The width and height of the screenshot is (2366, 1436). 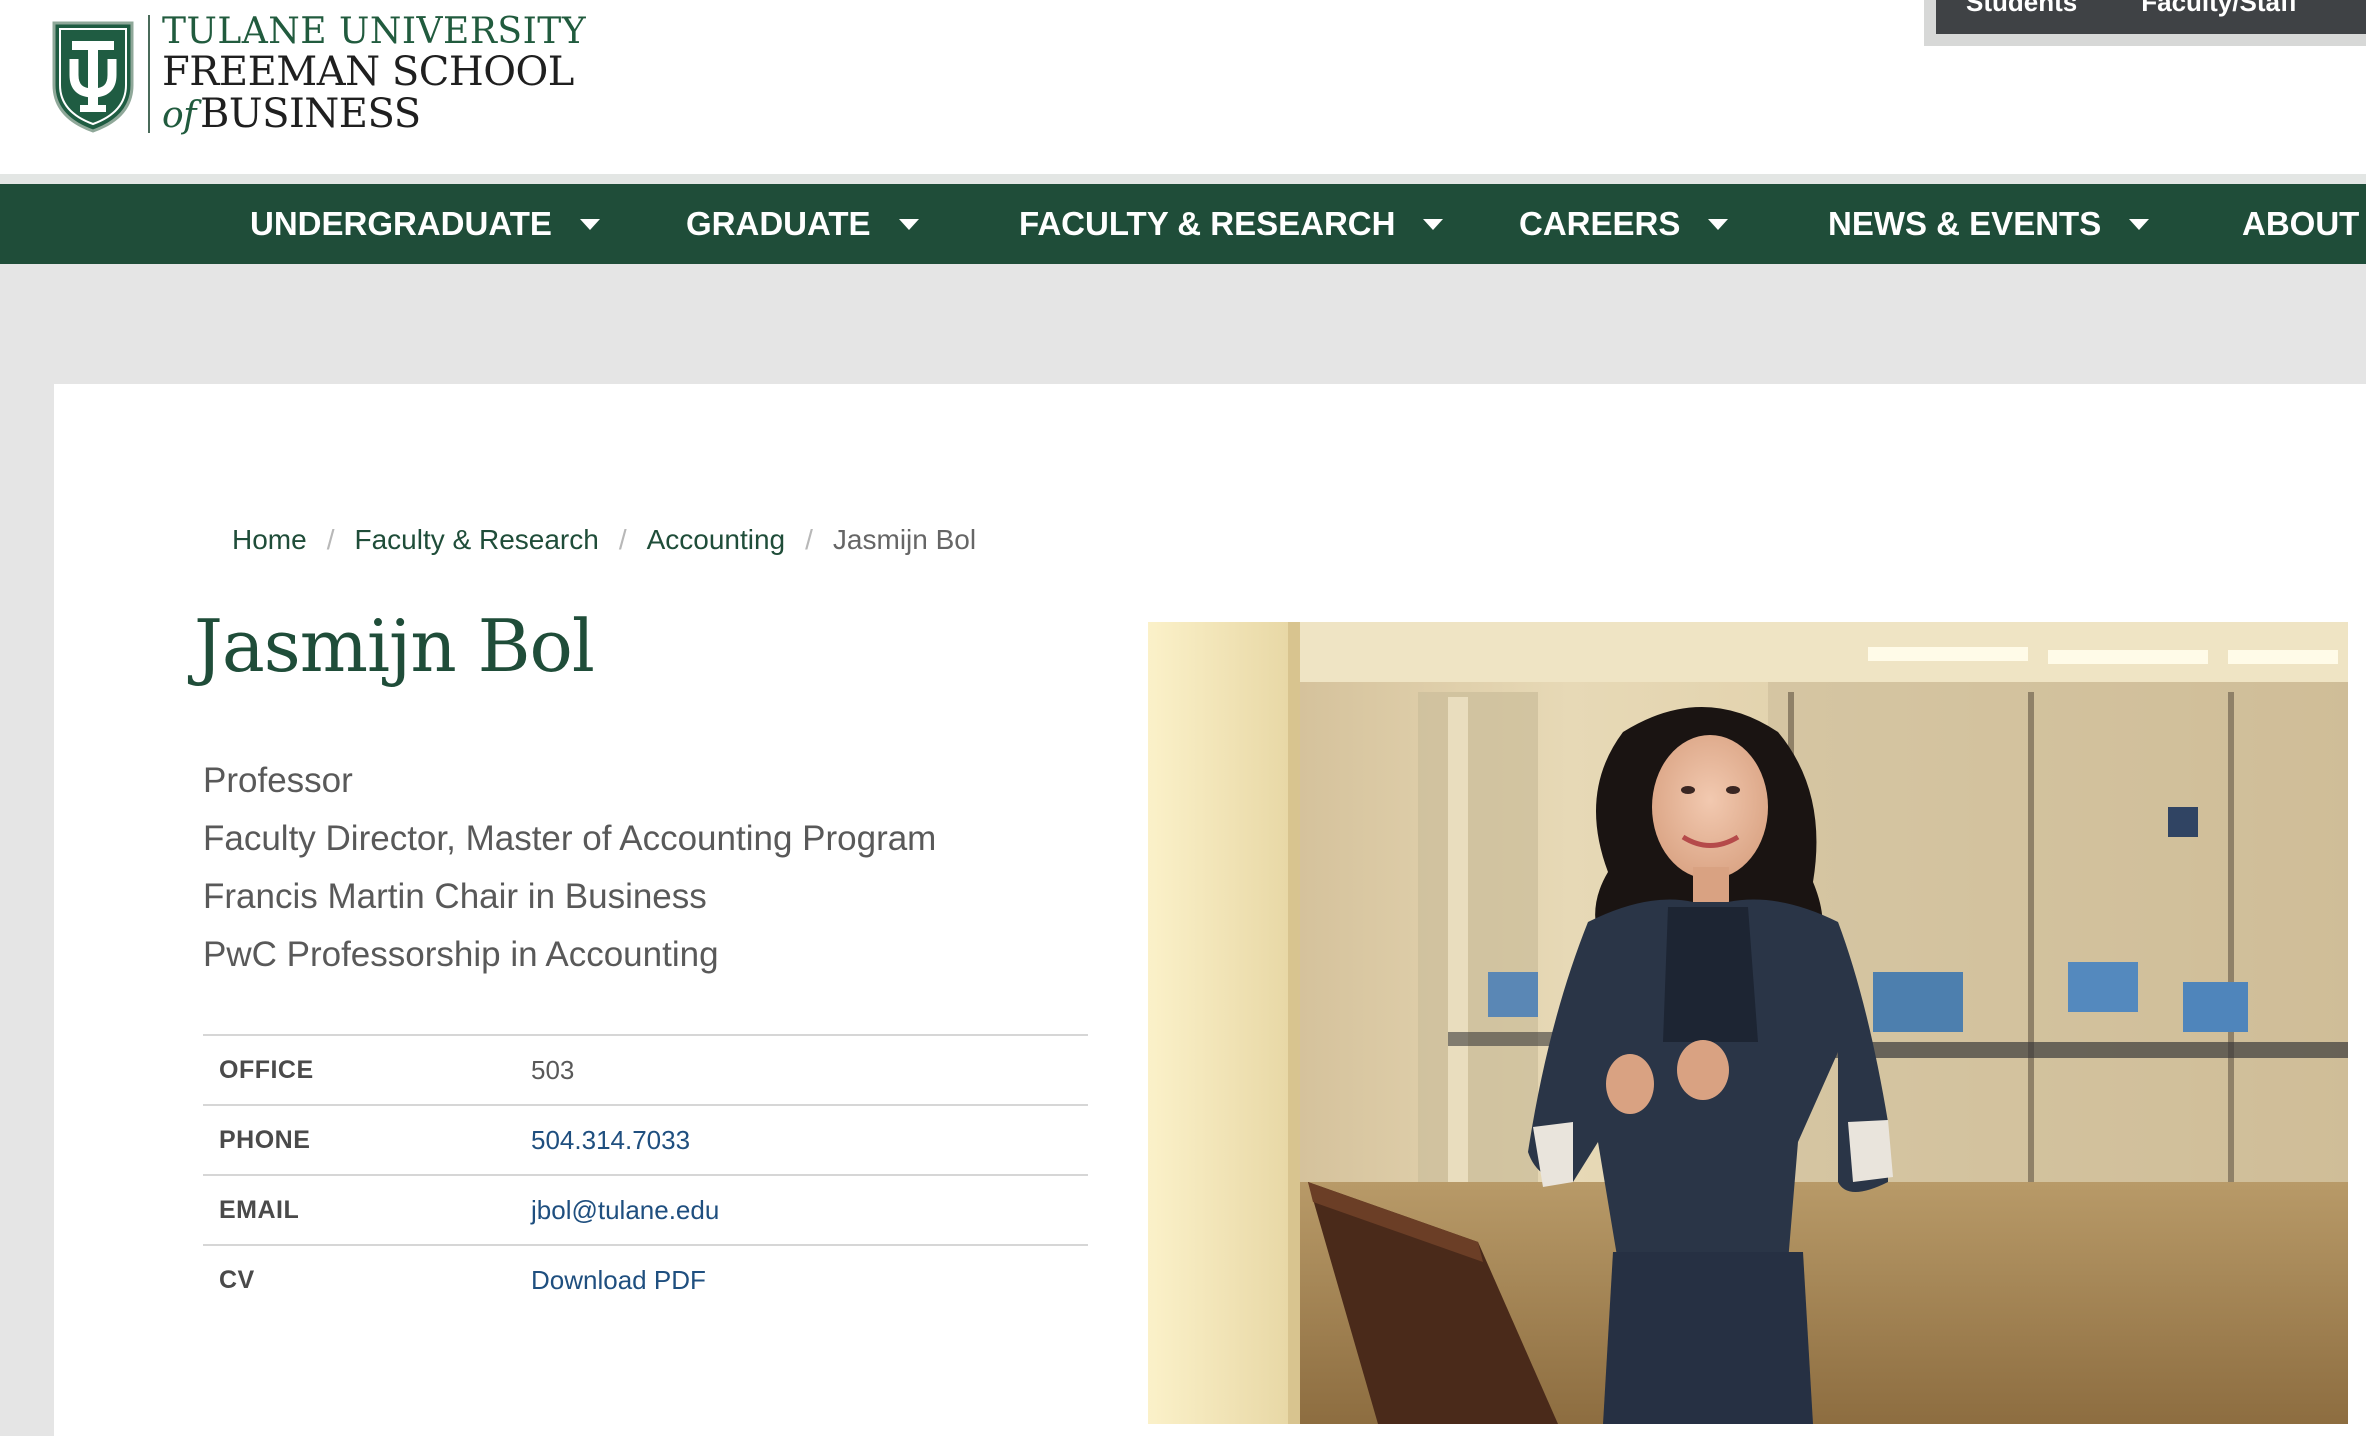 What do you see at coordinates (259, 1209) in the screenshot?
I see `contact-label: EMAIL` at bounding box center [259, 1209].